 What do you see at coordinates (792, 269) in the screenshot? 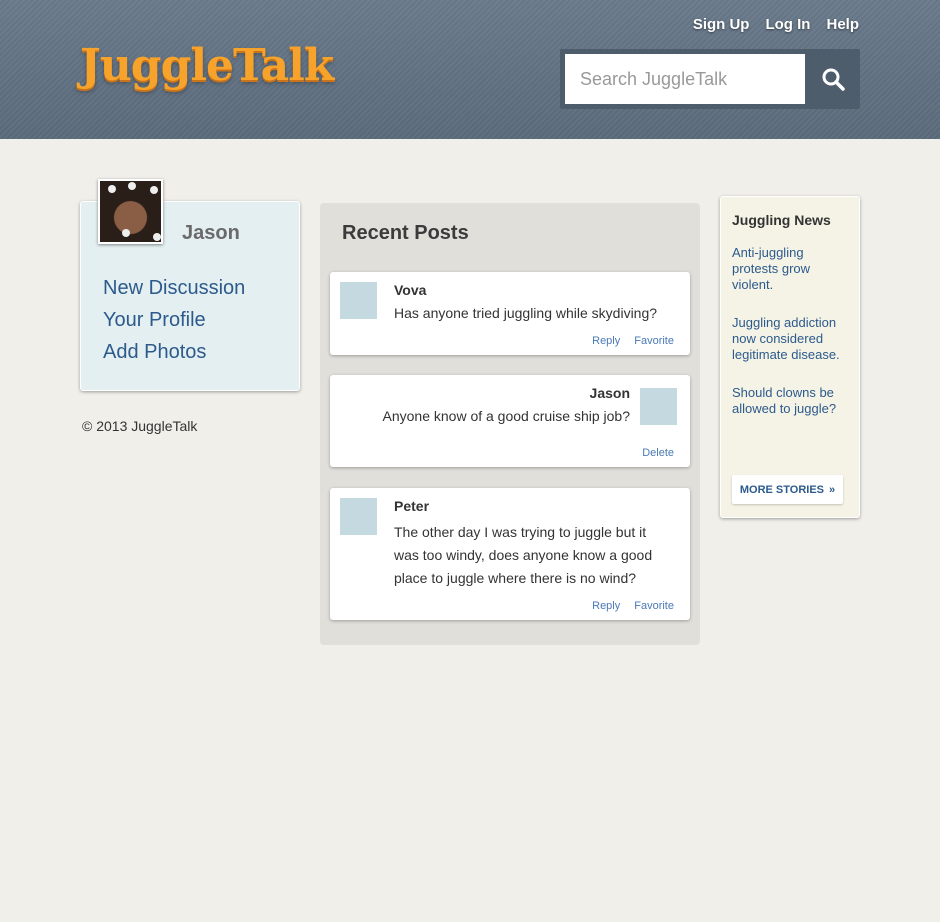
I see `news-item: Anti-juggling protests grow violent.` at bounding box center [792, 269].